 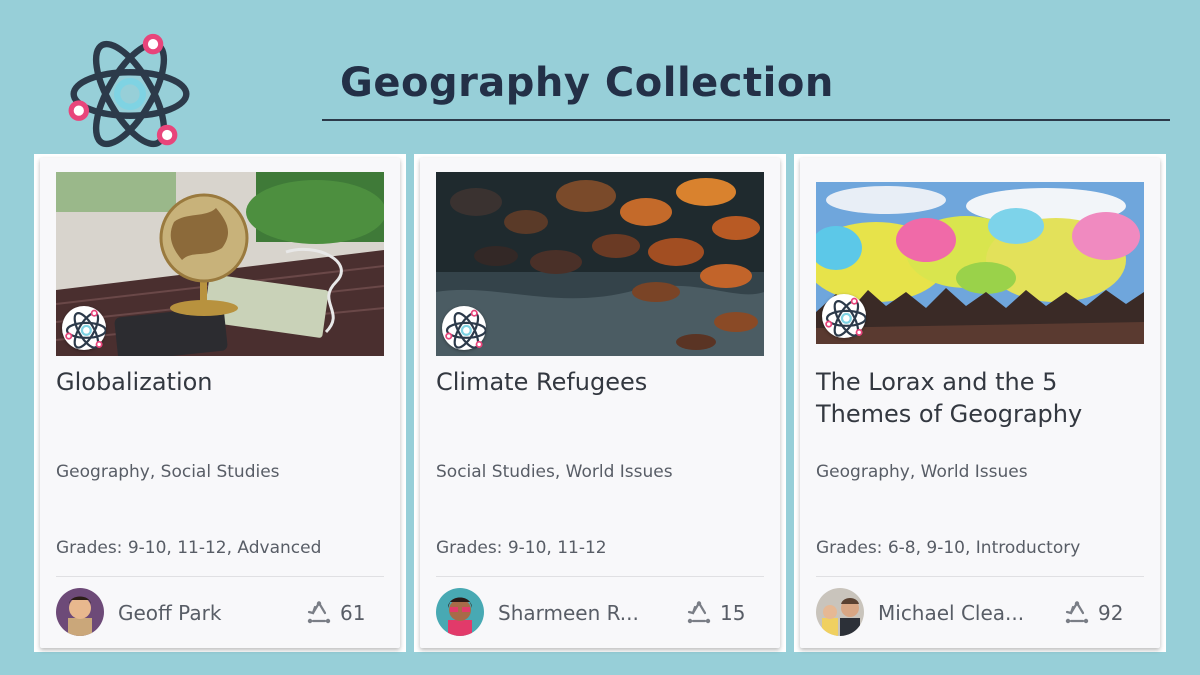 What do you see at coordinates (168, 472) in the screenshot?
I see `card-subjects: Geography, Social Studies` at bounding box center [168, 472].